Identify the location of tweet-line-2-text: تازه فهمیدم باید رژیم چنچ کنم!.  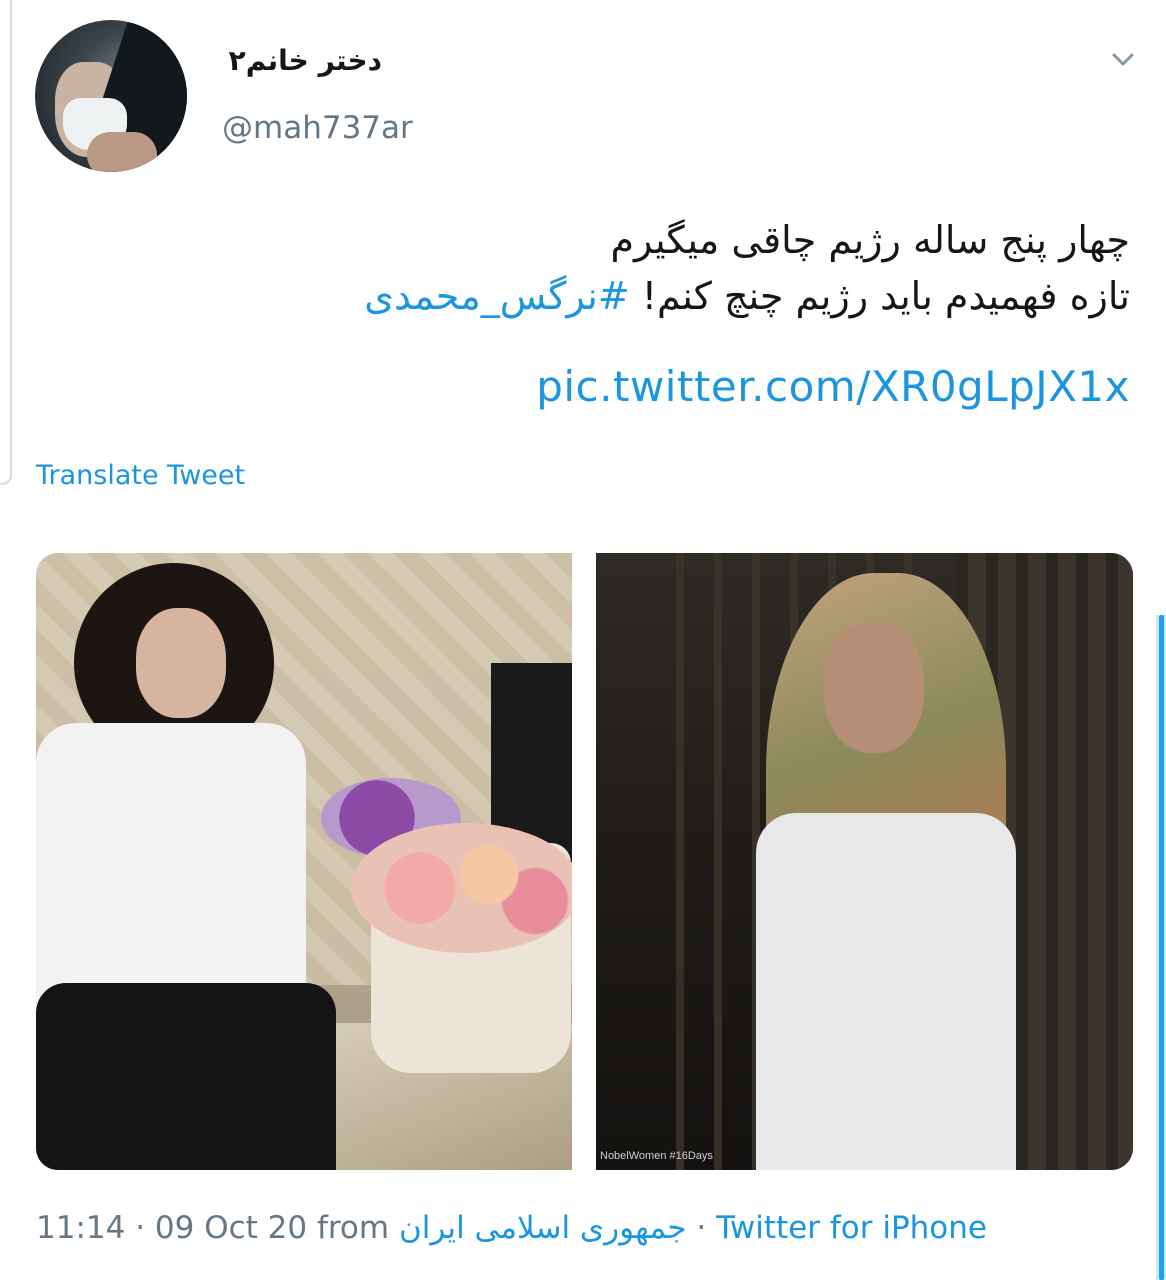
(879, 296).